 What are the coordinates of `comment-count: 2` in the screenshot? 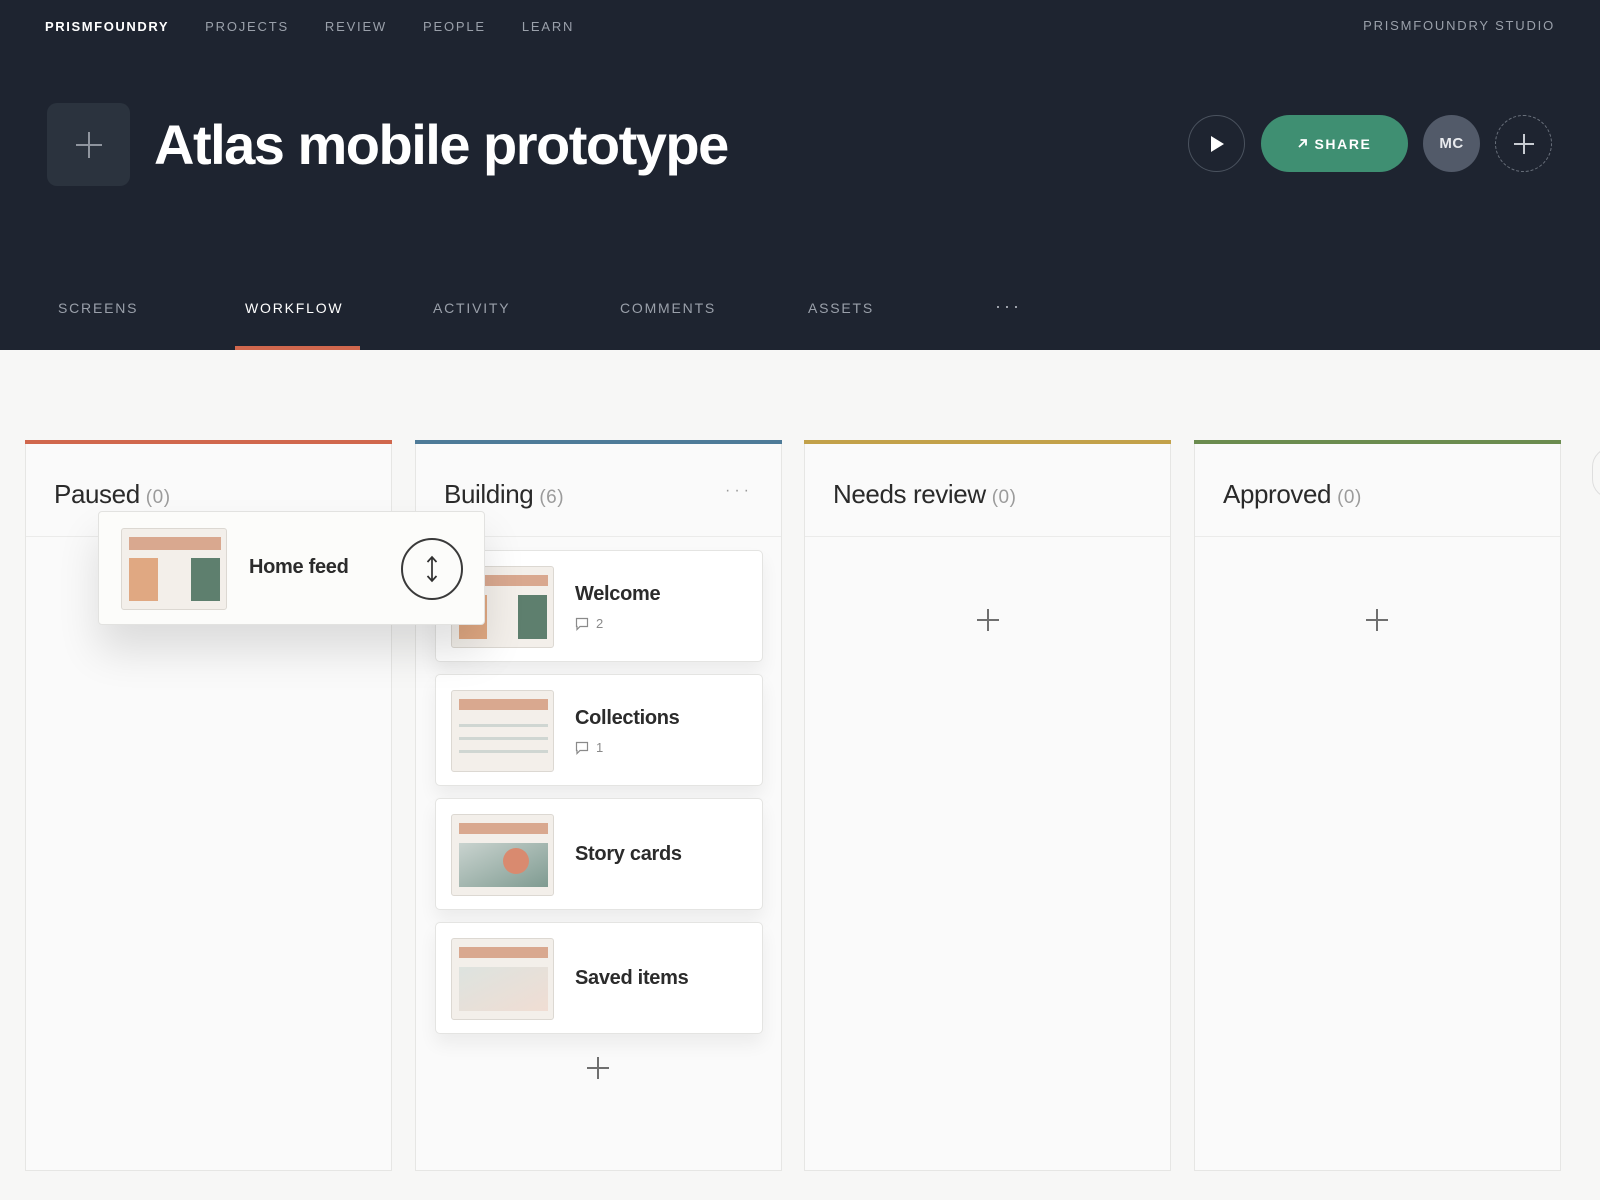 It's located at (589, 623).